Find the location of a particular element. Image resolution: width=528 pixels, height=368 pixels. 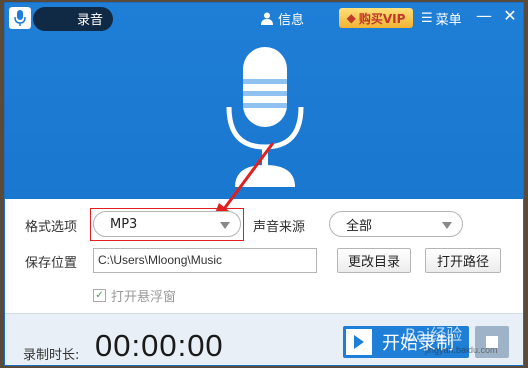

start-recording-label: 开始录制 is located at coordinates (418, 343).